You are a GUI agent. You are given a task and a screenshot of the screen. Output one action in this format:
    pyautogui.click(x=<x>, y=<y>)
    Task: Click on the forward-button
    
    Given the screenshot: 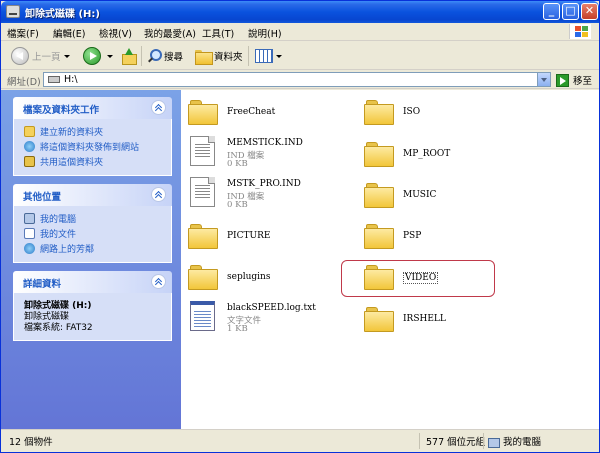 What is the action you would take?
    pyautogui.click(x=98, y=56)
    